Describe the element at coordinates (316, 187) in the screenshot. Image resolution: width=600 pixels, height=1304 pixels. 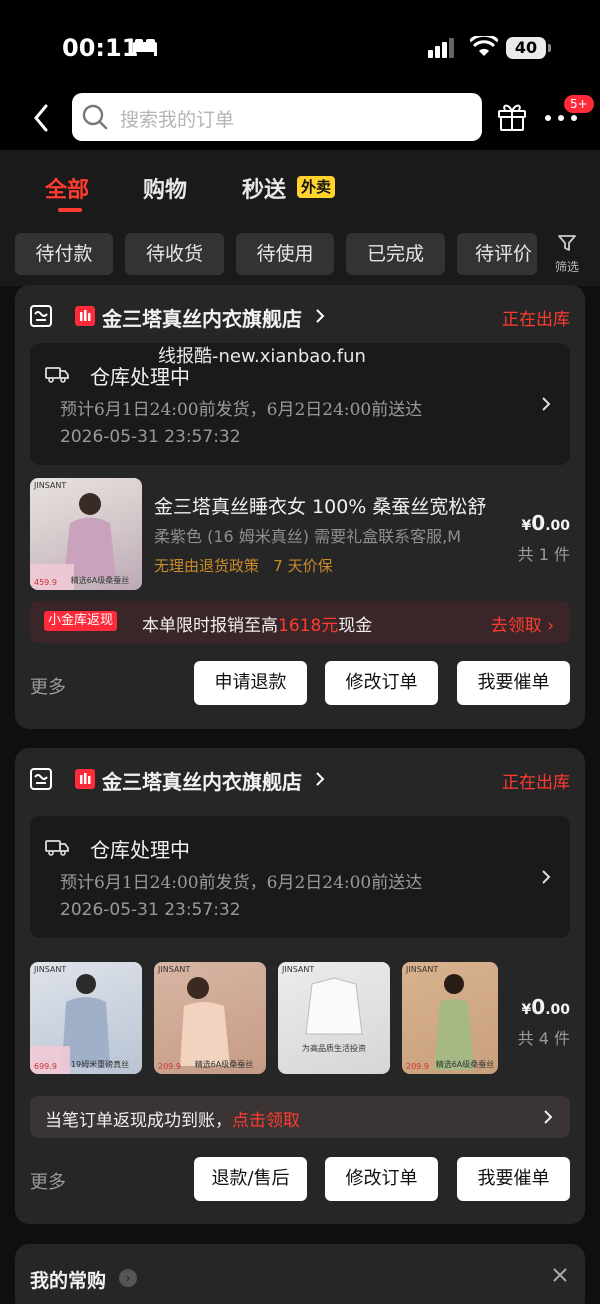
I see `waimai-tag: 外卖` at that location.